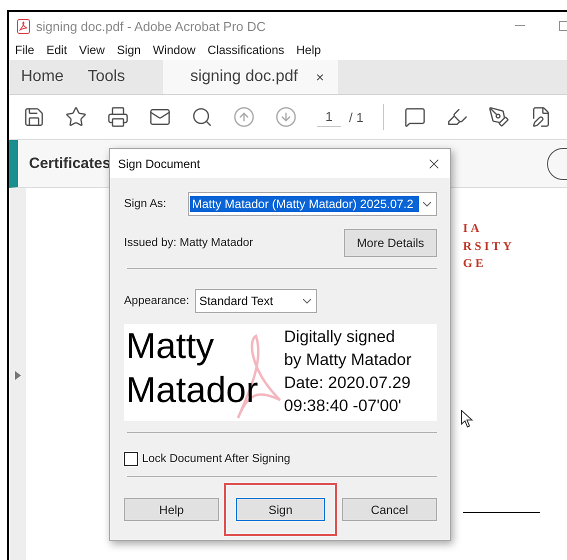  What do you see at coordinates (57, 50) in the screenshot?
I see `menu-item: Edit` at bounding box center [57, 50].